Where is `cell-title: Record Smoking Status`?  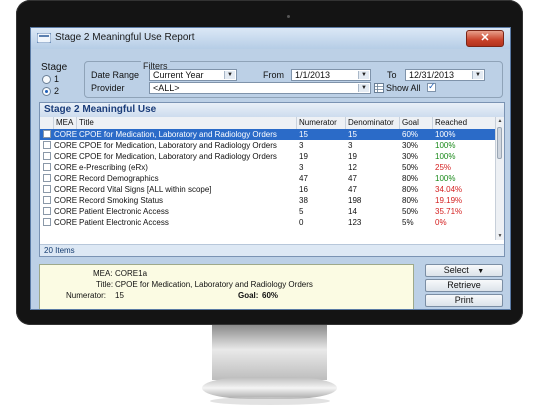
cell-title: Record Smoking Status is located at coordinates (121, 200).